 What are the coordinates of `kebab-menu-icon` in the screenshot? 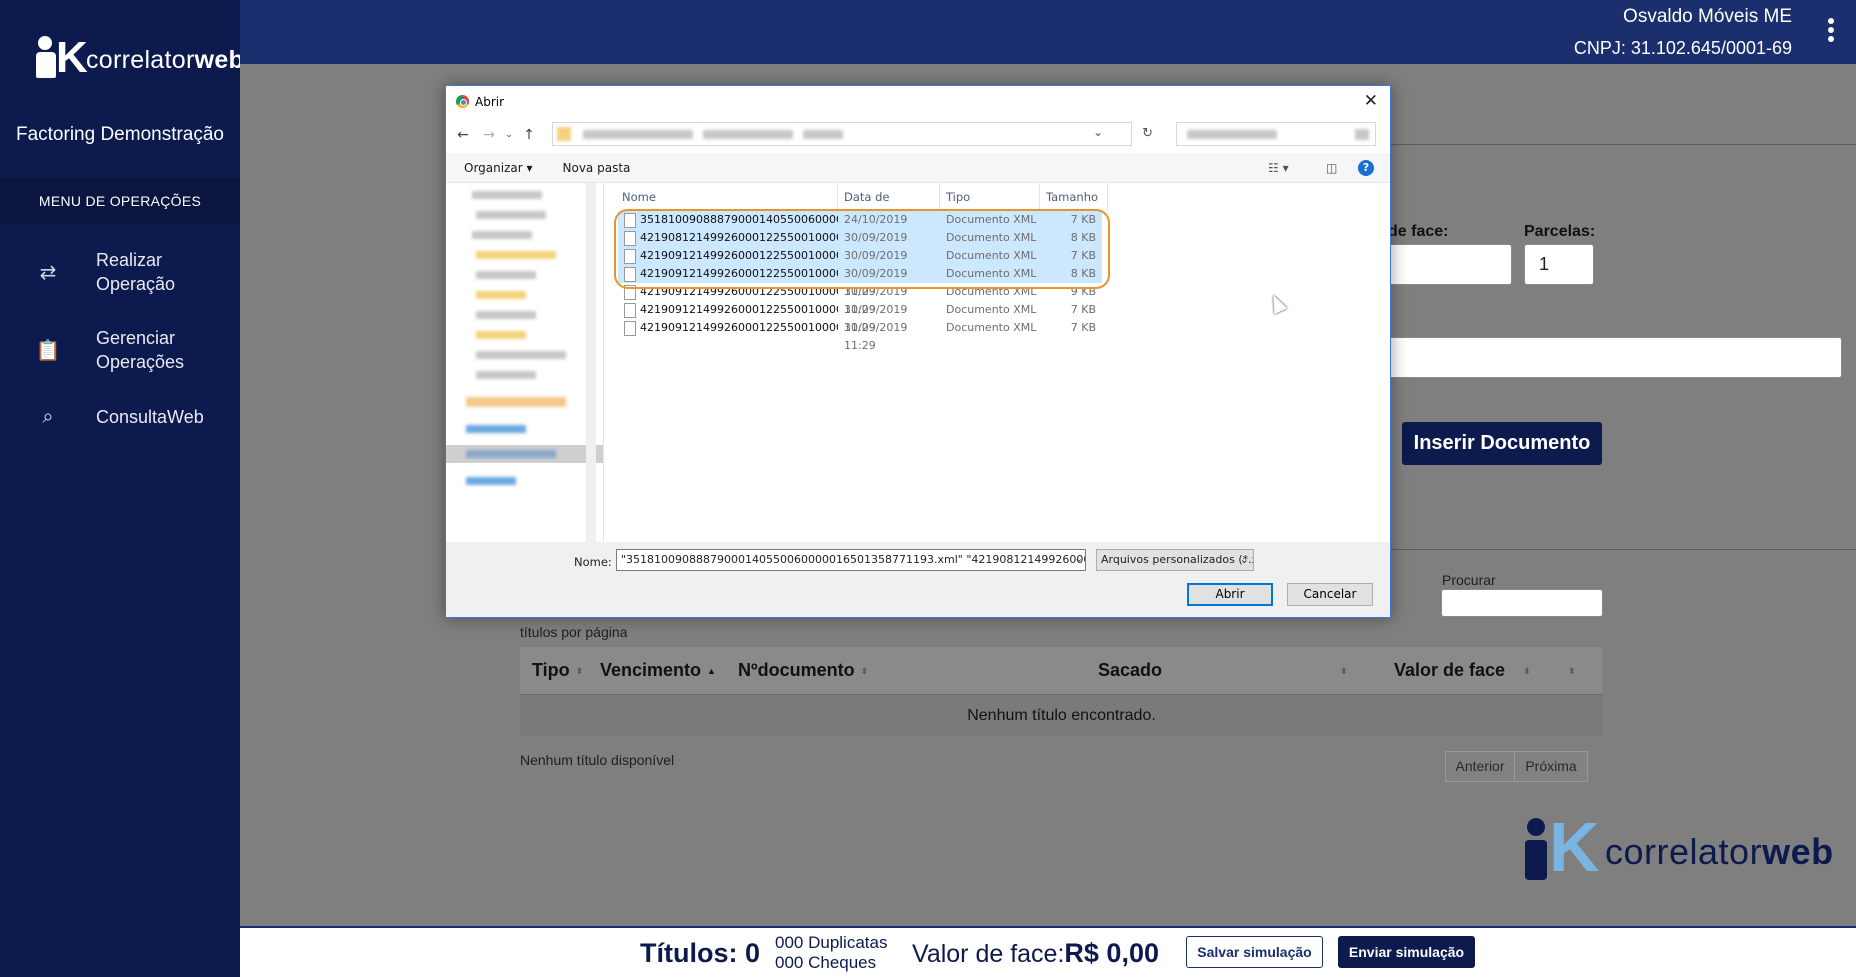 It's located at (1831, 31).